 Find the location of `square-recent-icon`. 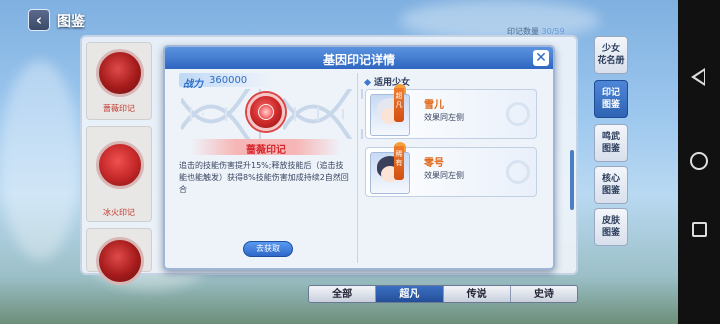

square-recent-icon is located at coordinates (699, 229).